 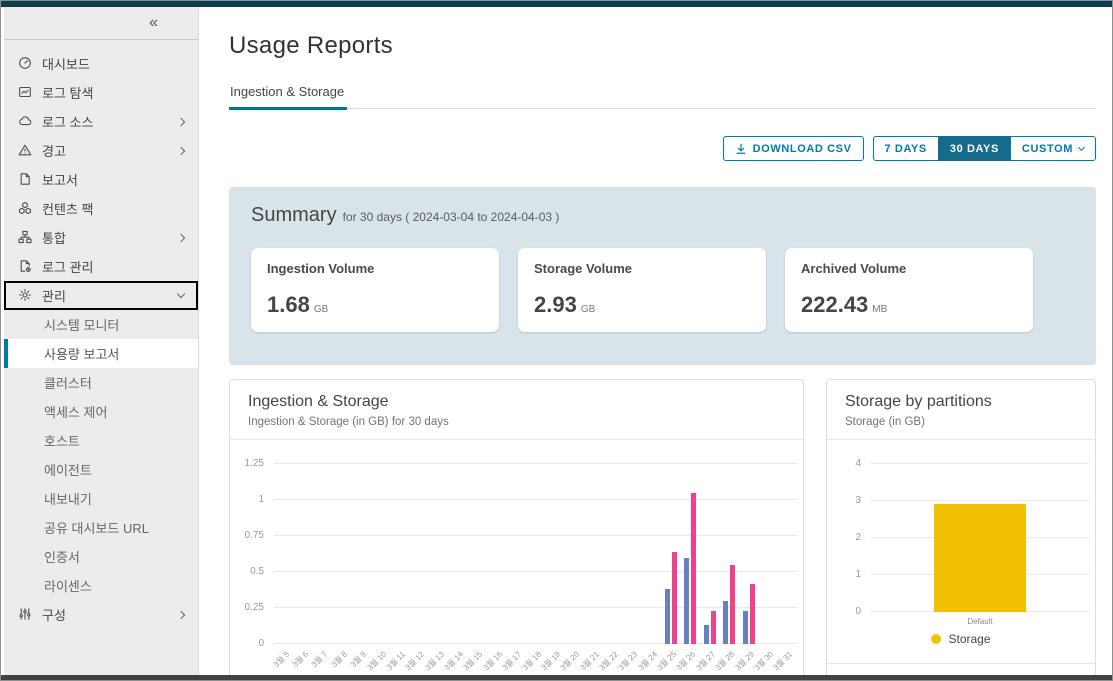 What do you see at coordinates (662, 97) in the screenshot?
I see `tab-bar: Ingestion & Storage` at bounding box center [662, 97].